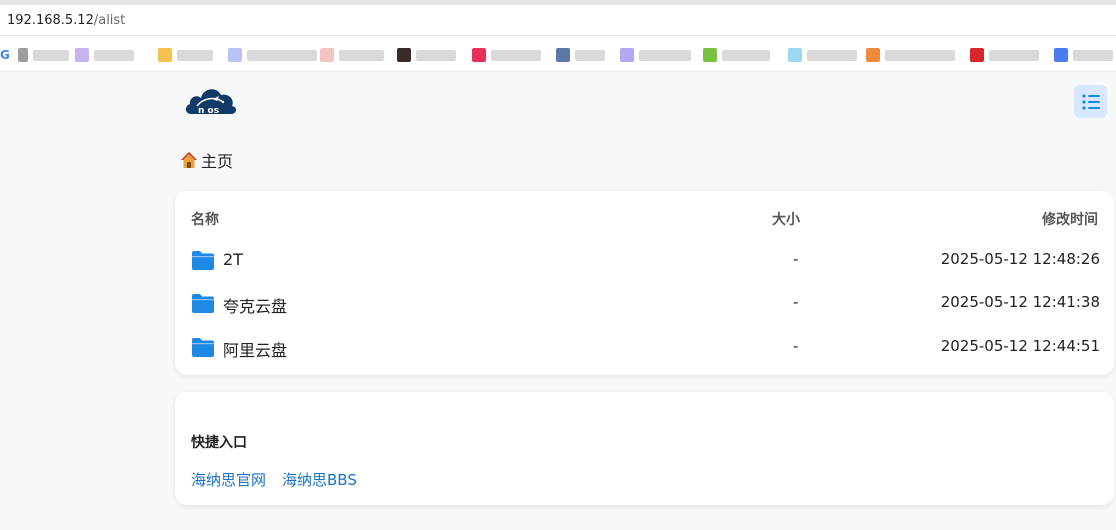 Image resolution: width=1116 pixels, height=530 pixels. What do you see at coordinates (255, 306) in the screenshot?
I see `file-name: 夸克云盘` at bounding box center [255, 306].